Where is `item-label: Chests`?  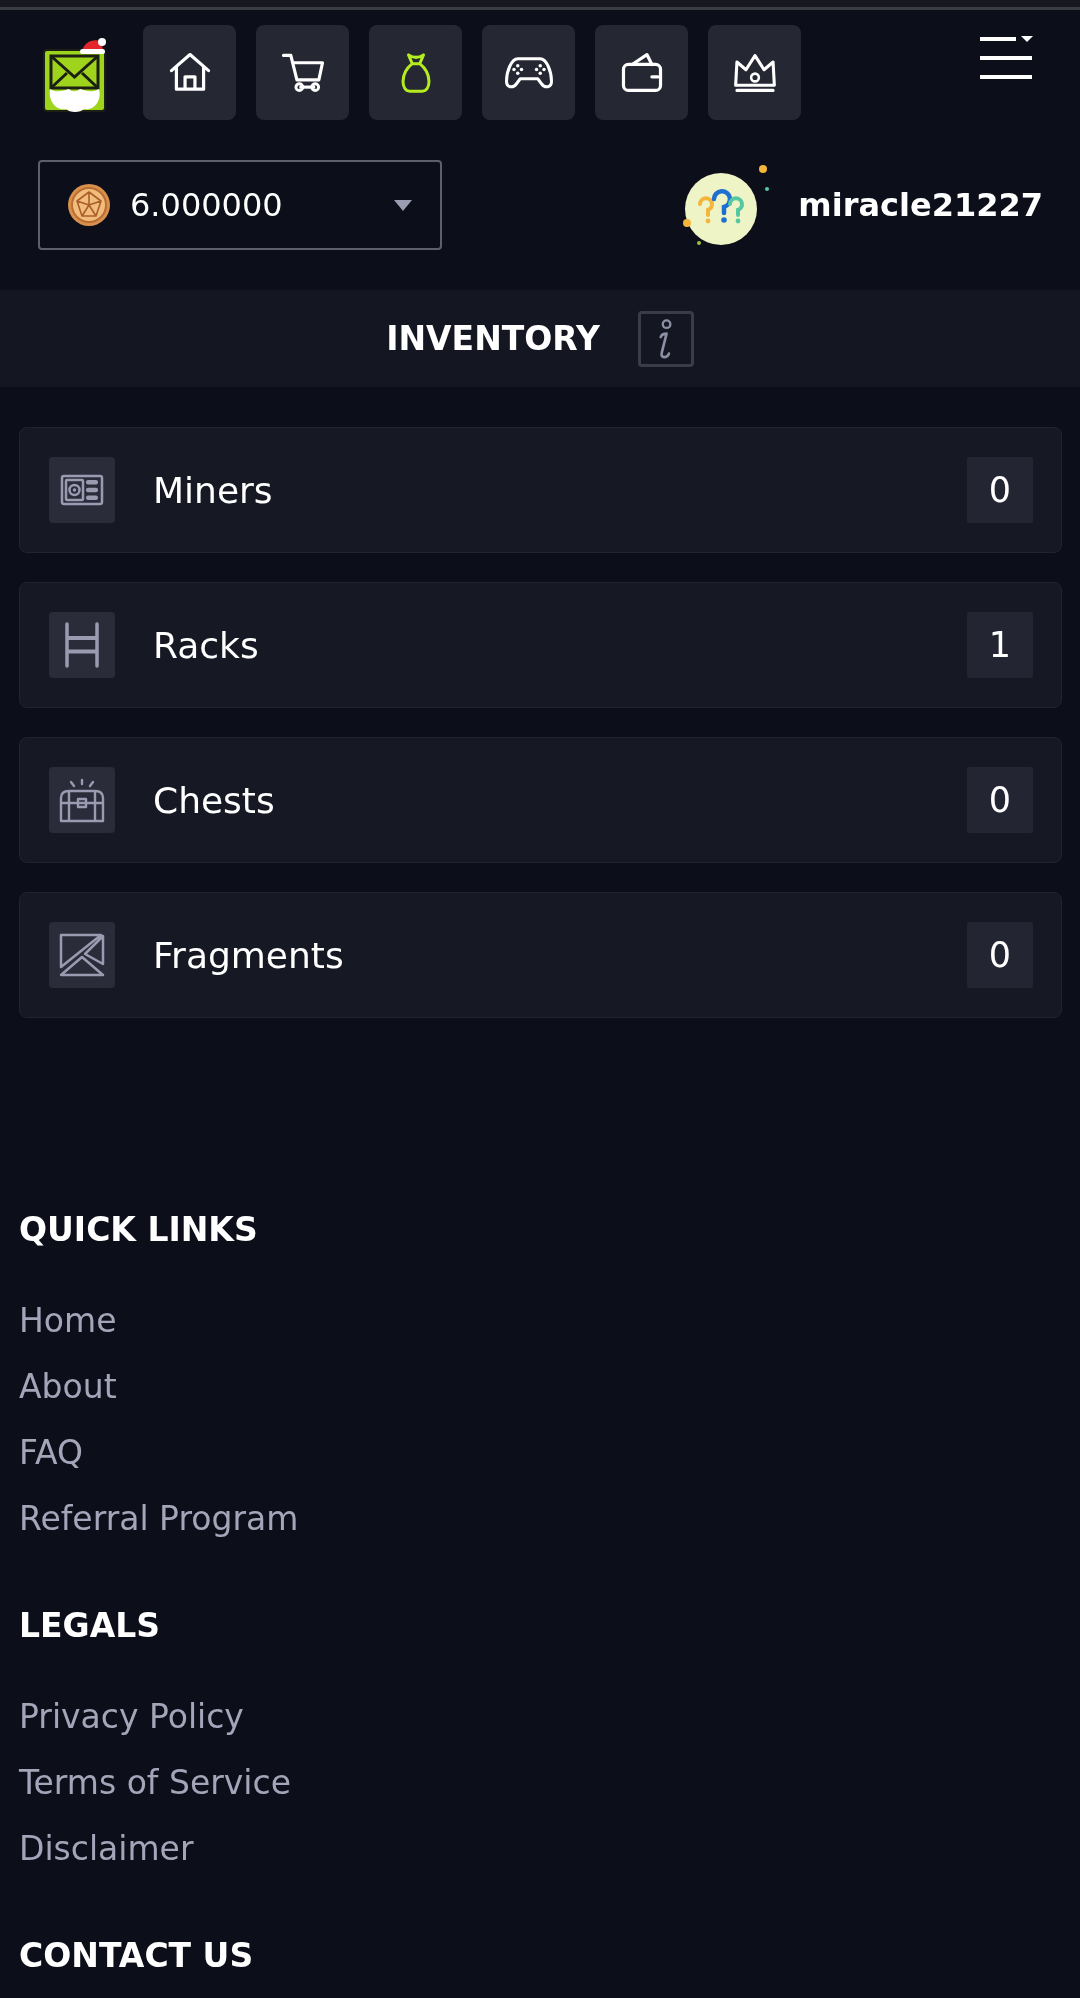
item-label: Chests is located at coordinates (214, 800).